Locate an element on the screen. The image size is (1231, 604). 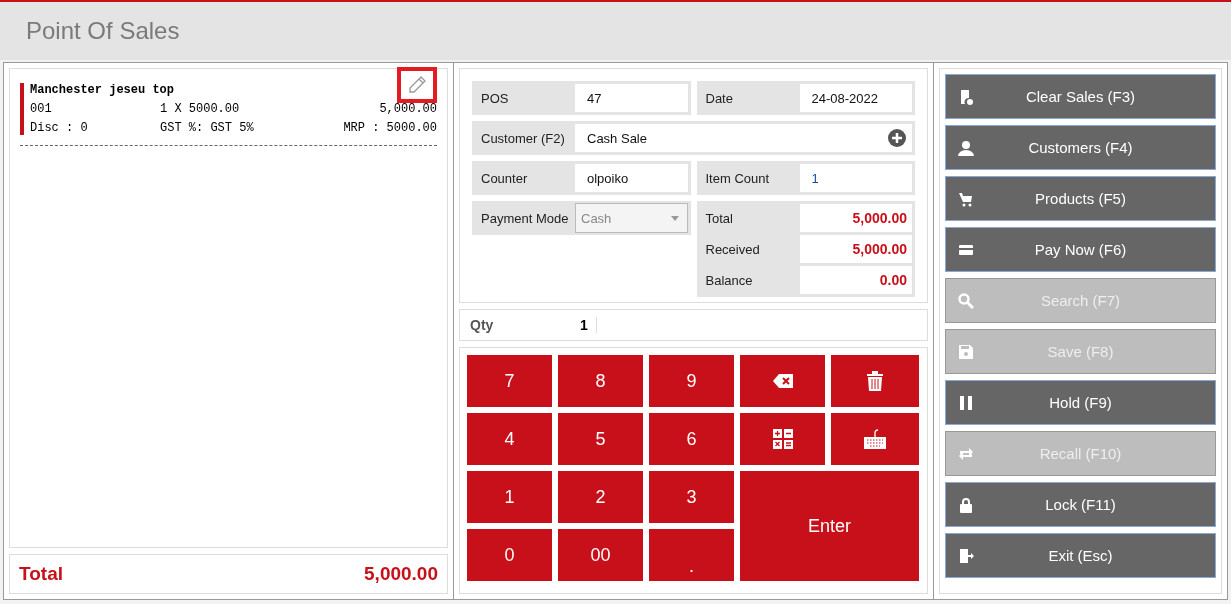
save-icon is located at coordinates (966, 351).